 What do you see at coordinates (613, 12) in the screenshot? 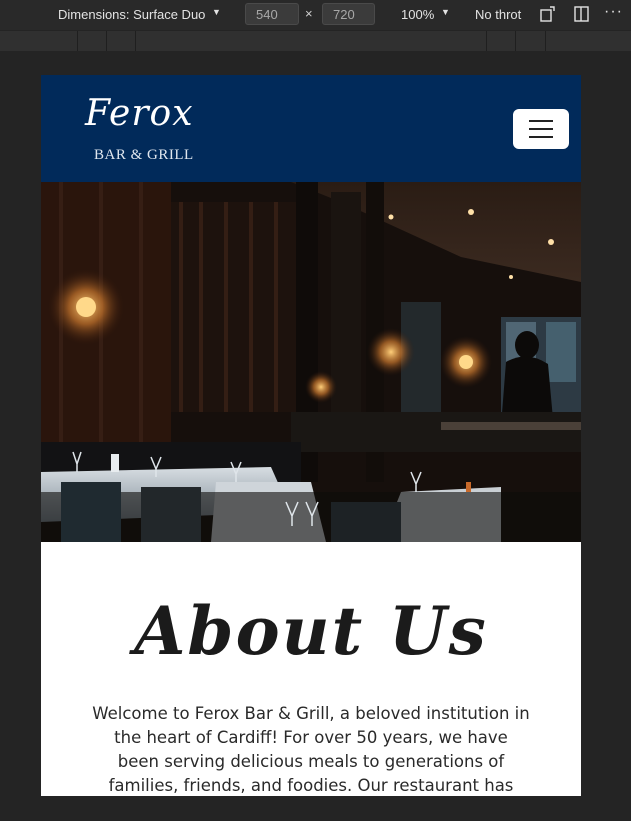
I see `more-options-icon: ···` at bounding box center [613, 12].